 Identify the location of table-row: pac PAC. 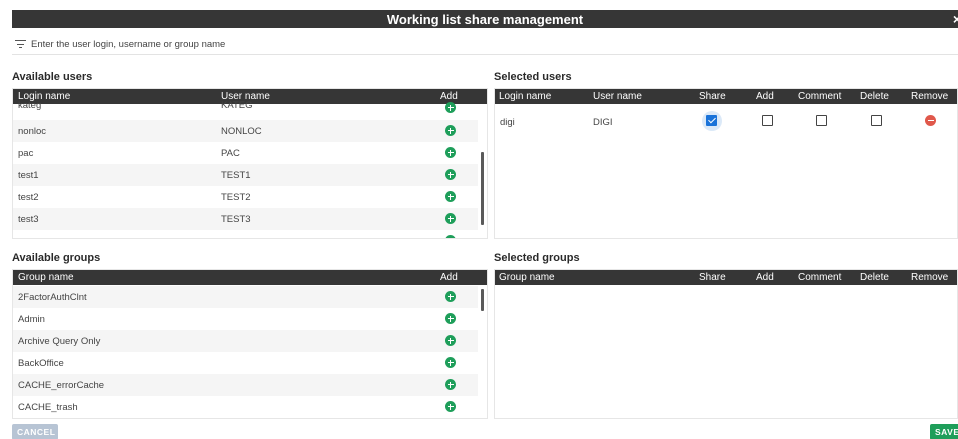
(245, 153).